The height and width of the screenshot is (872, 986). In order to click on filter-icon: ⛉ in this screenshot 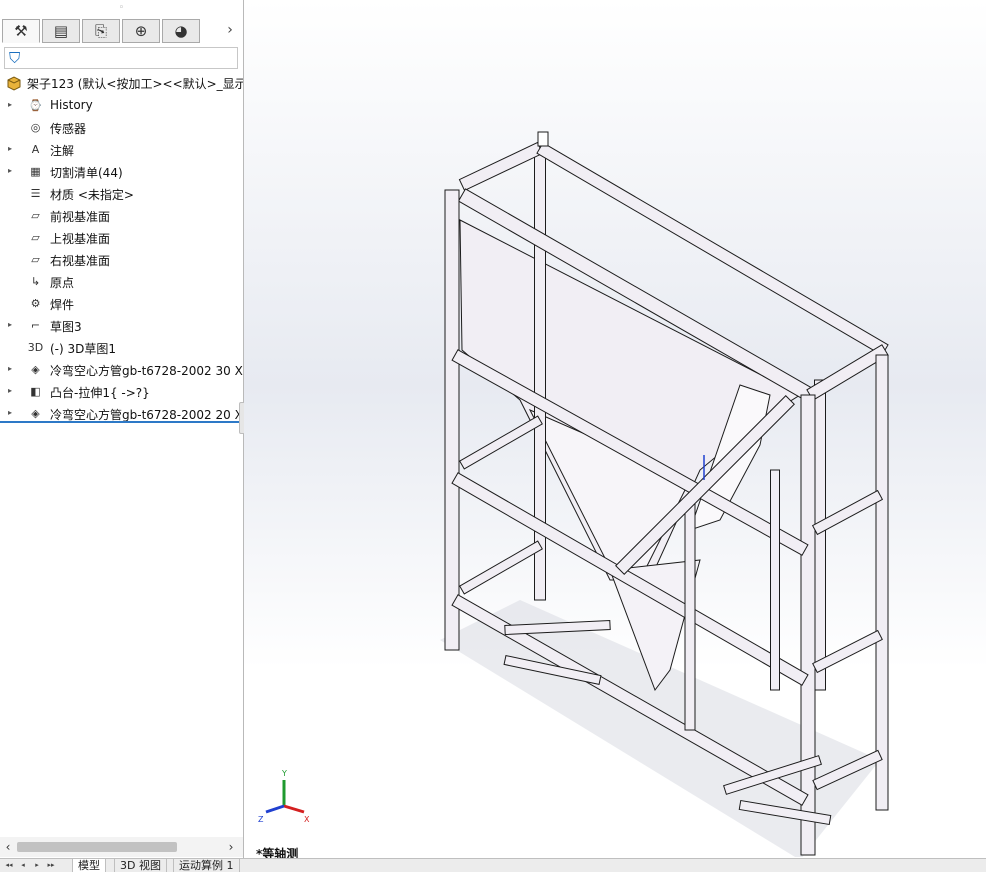, I will do `click(15, 58)`.